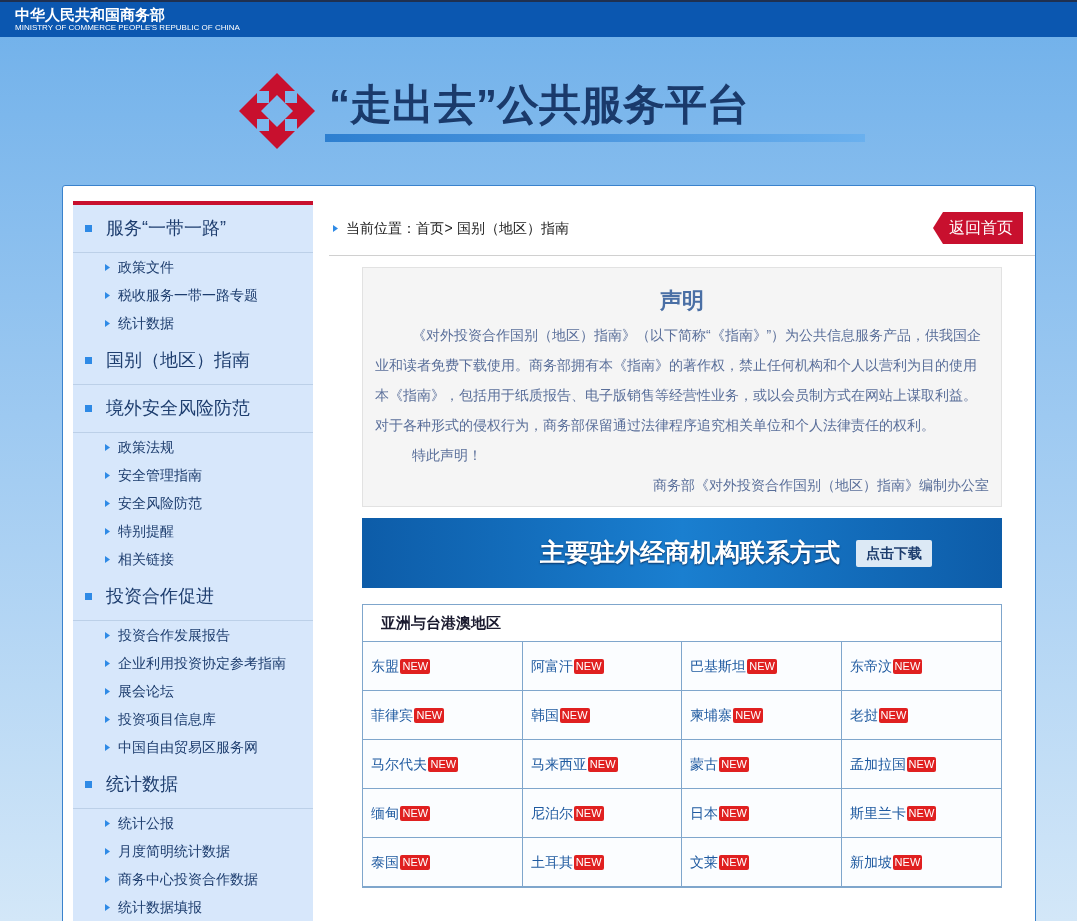  What do you see at coordinates (762, 764) in the screenshot?
I see `country-link: 蒙古 NEW` at bounding box center [762, 764].